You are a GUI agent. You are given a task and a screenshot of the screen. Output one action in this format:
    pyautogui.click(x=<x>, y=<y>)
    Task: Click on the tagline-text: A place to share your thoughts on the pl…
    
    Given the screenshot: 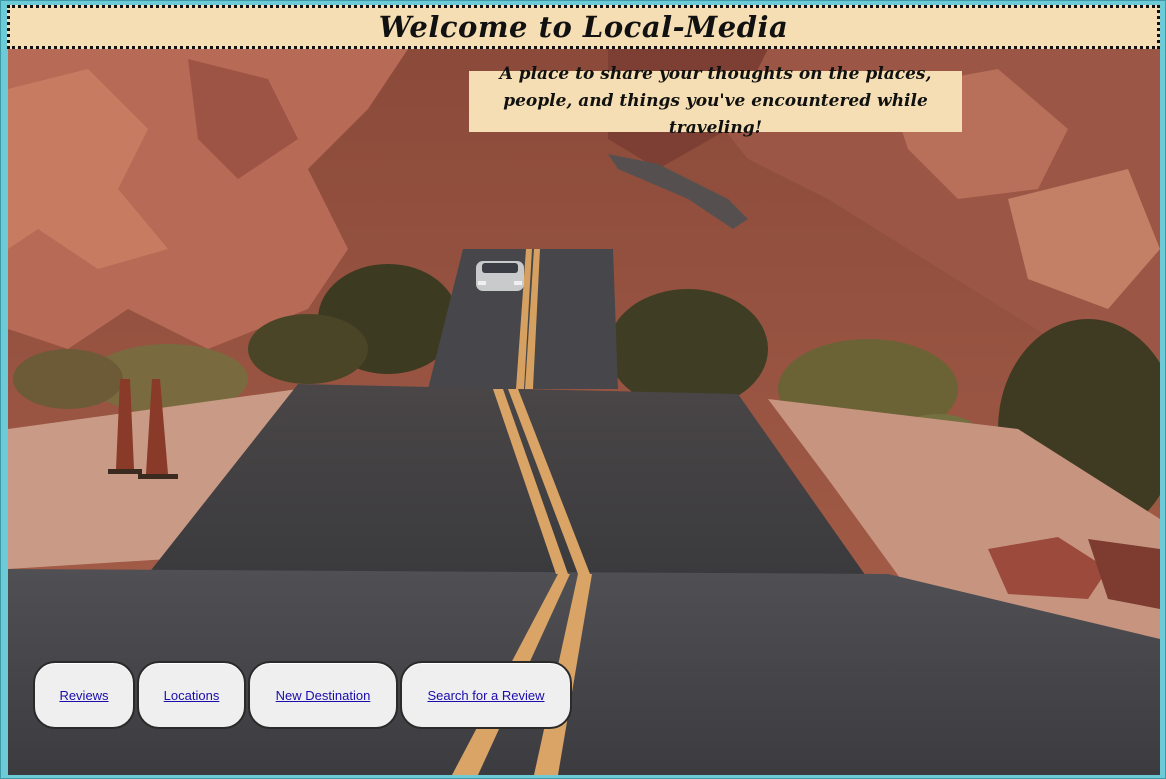 What is the action you would take?
    pyautogui.click(x=715, y=101)
    